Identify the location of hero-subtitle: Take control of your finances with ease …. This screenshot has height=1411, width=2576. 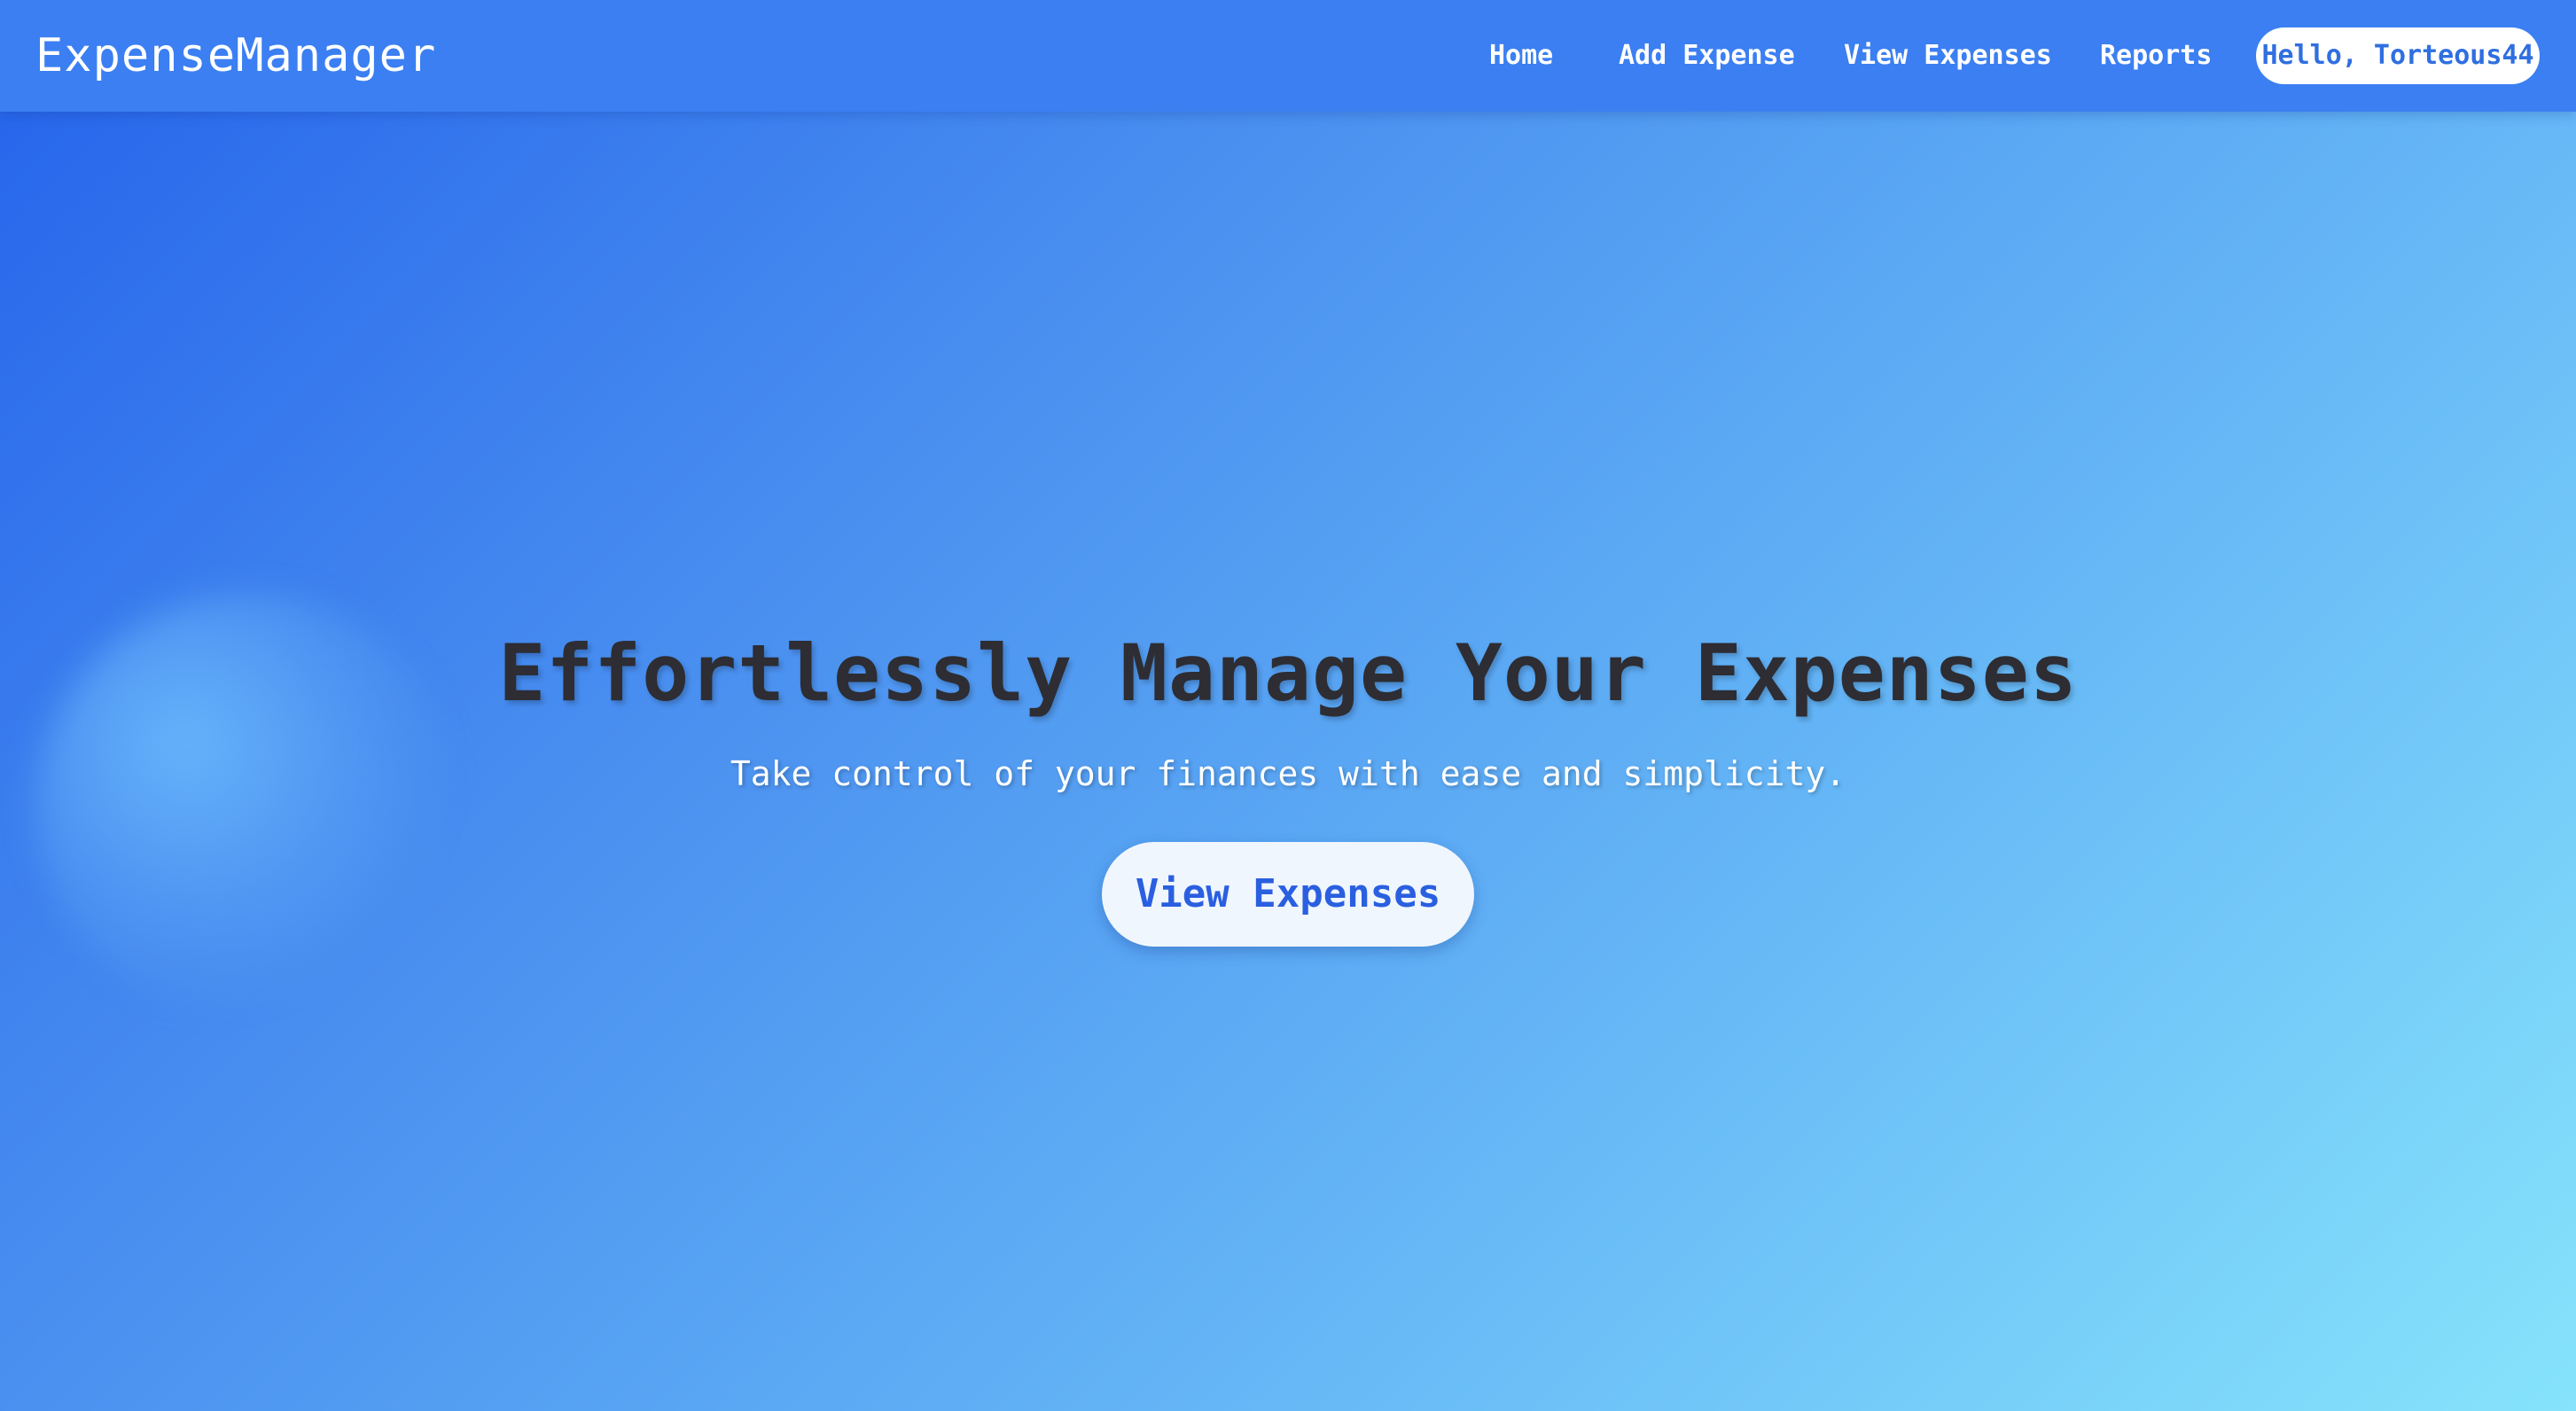
(1288, 774).